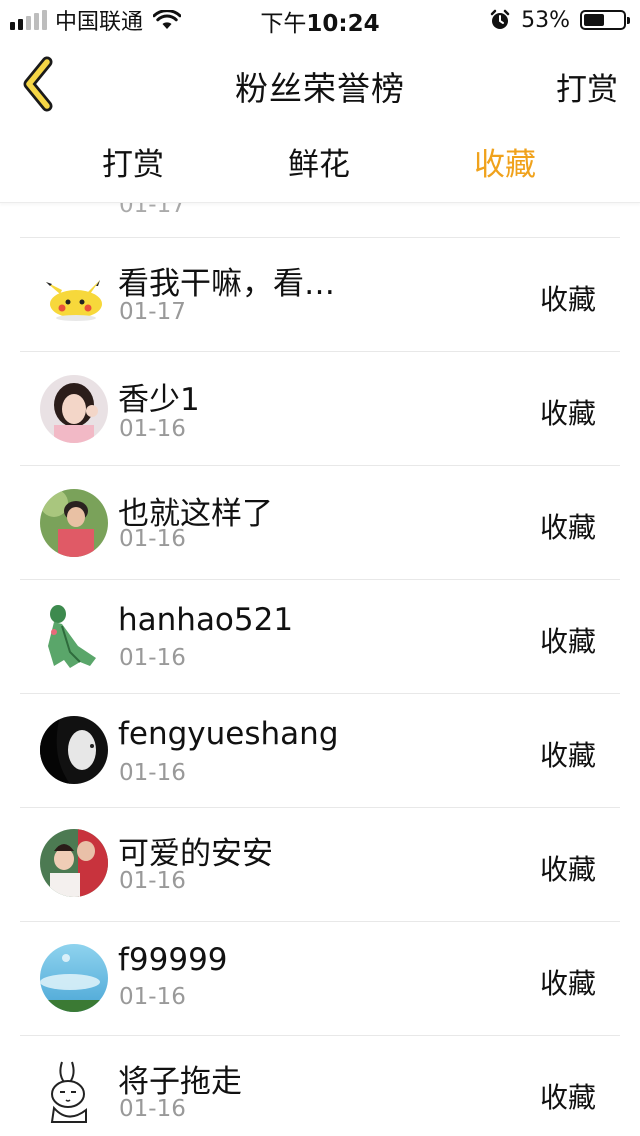 The width and height of the screenshot is (640, 1136). What do you see at coordinates (133, 165) in the screenshot?
I see `tab-reward: 打赏` at bounding box center [133, 165].